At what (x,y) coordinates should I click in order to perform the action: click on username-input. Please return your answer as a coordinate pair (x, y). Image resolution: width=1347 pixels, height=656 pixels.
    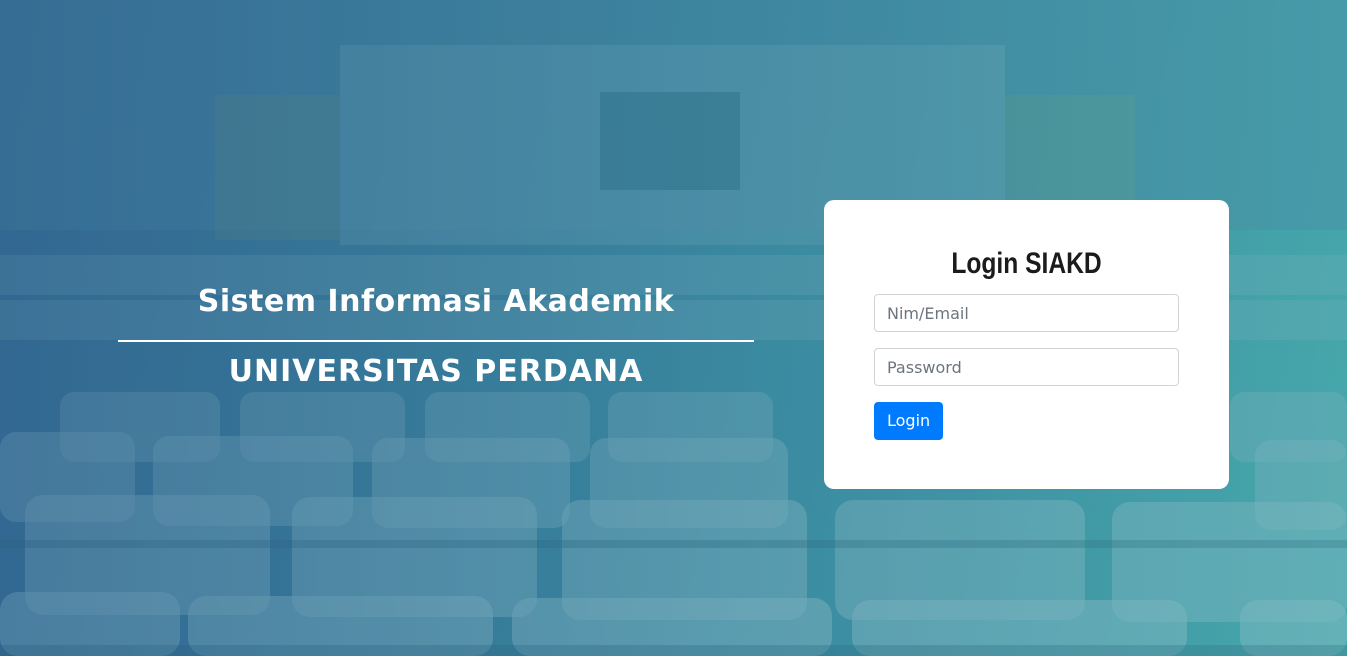
    Looking at the image, I should click on (1026, 313).